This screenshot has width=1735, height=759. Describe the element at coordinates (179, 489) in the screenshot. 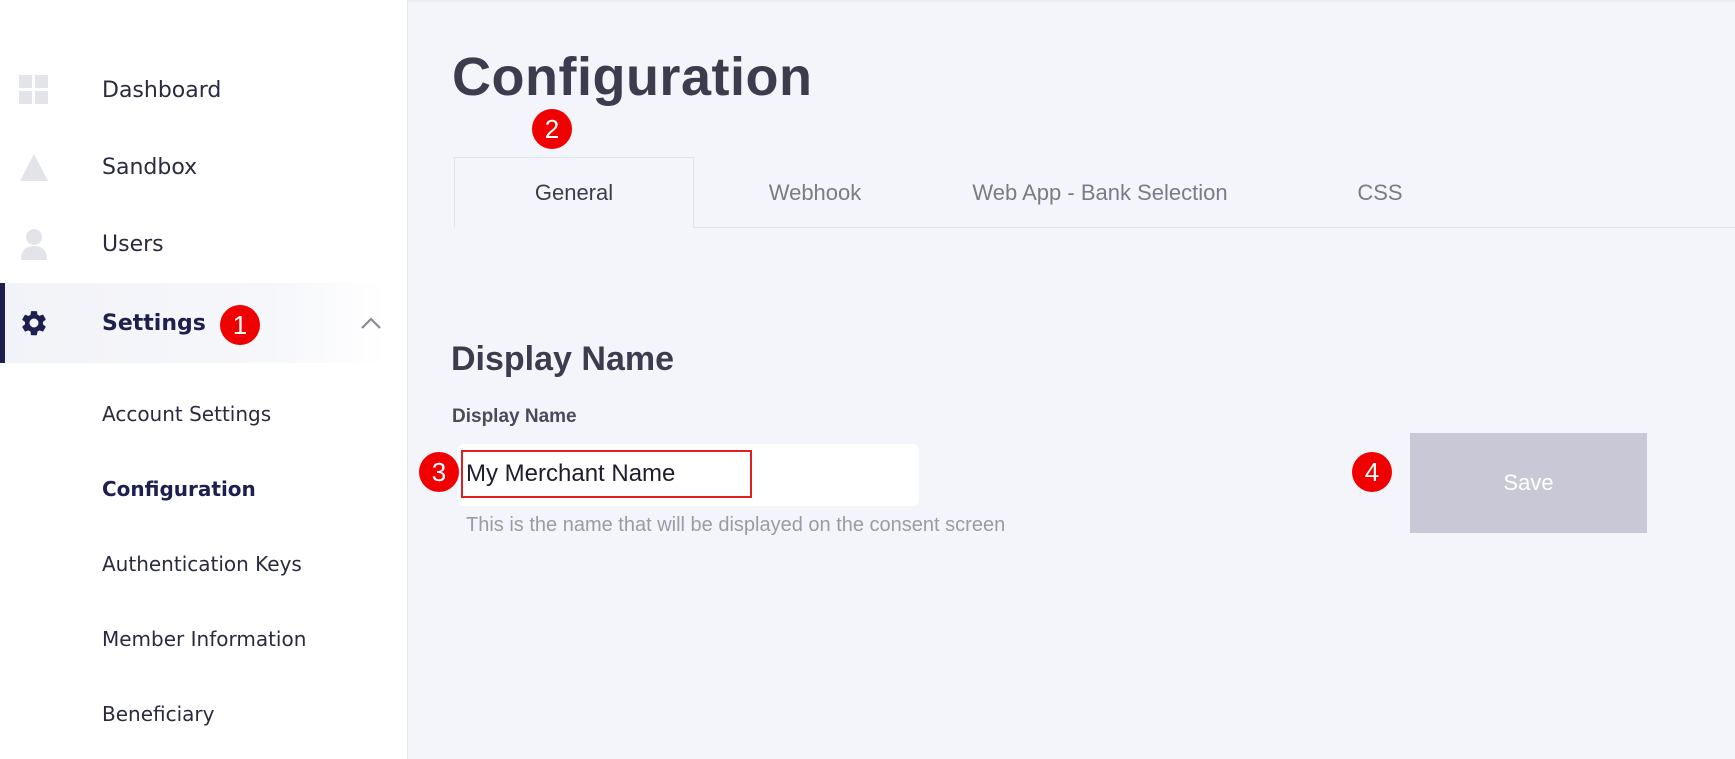

I see `sidebar-subitem-configuration: Configuration` at that location.